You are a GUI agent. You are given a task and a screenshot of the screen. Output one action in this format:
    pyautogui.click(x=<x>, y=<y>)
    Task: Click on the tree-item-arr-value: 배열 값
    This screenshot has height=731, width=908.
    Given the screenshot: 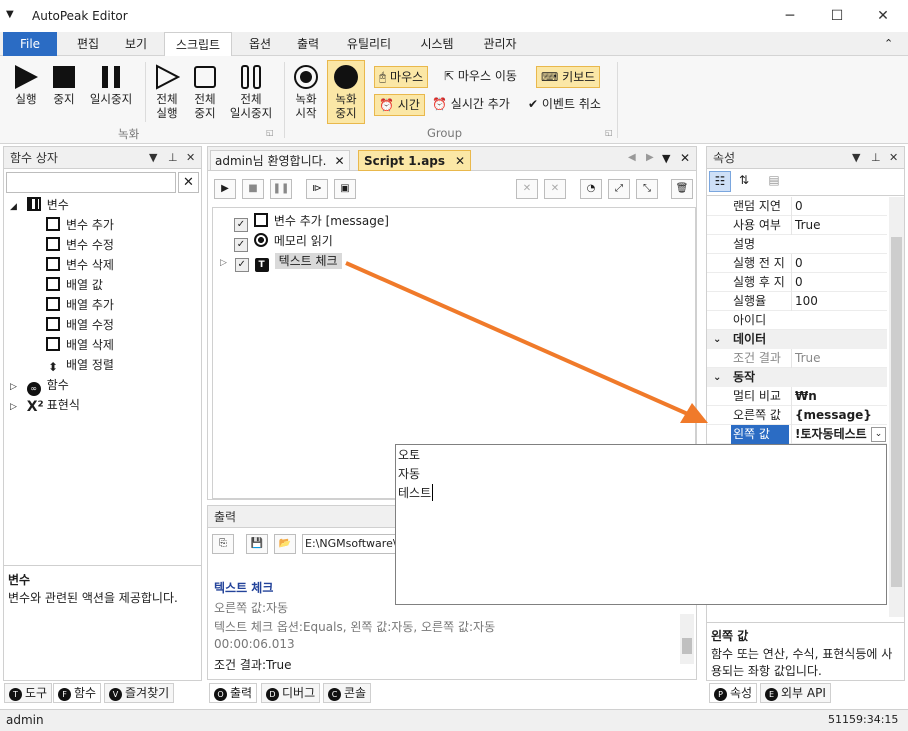 What is the action you would take?
    pyautogui.click(x=74, y=285)
    